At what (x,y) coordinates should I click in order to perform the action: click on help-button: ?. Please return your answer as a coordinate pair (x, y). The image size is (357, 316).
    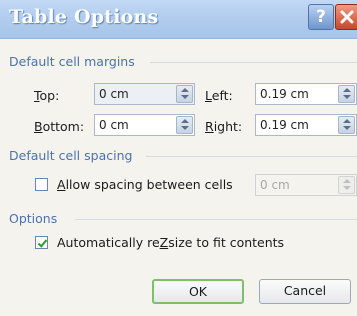
    Looking at the image, I should click on (321, 17).